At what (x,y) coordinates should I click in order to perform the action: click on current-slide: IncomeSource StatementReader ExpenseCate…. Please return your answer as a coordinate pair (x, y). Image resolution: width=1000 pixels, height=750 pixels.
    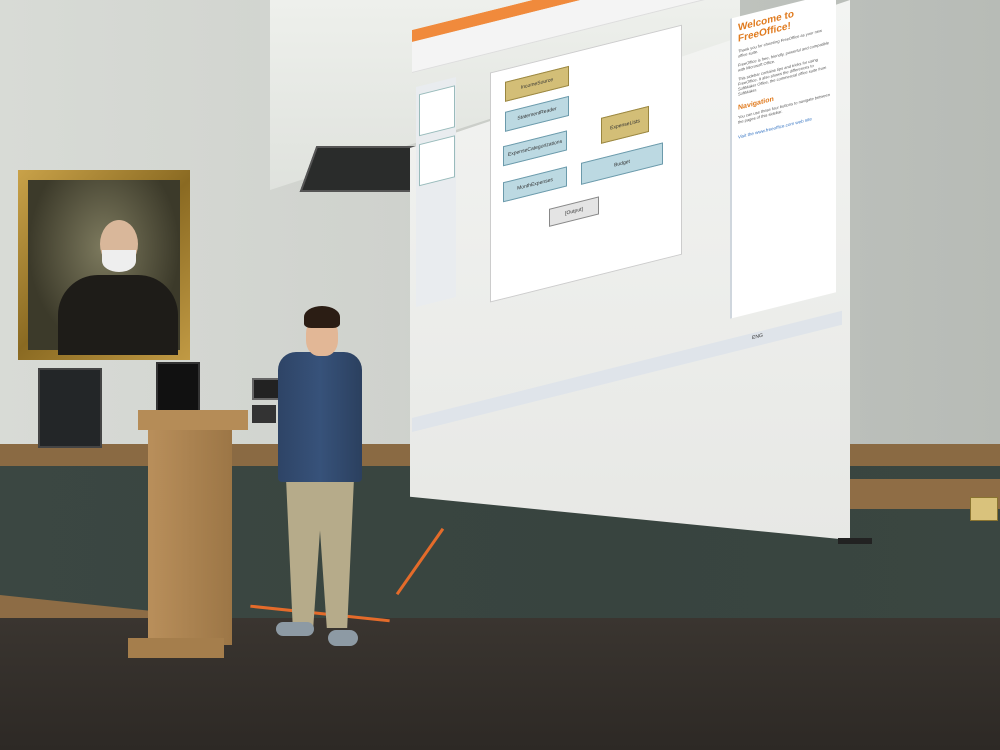
    Looking at the image, I should click on (586, 163).